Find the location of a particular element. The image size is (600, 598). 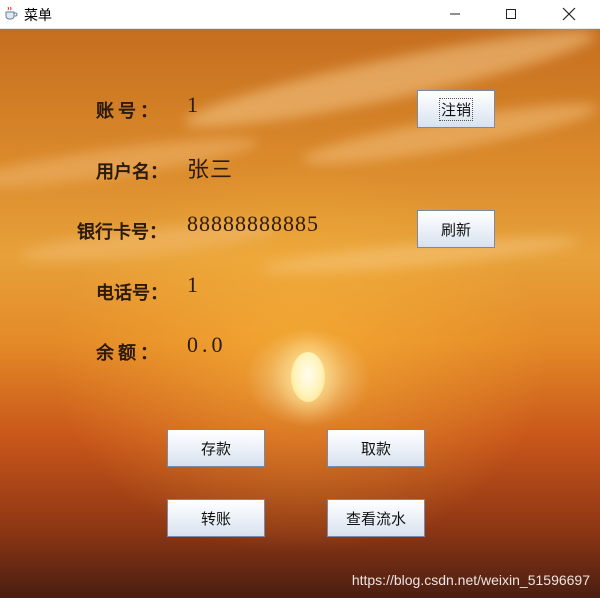

account-label: 账号： is located at coordinates (129, 111).